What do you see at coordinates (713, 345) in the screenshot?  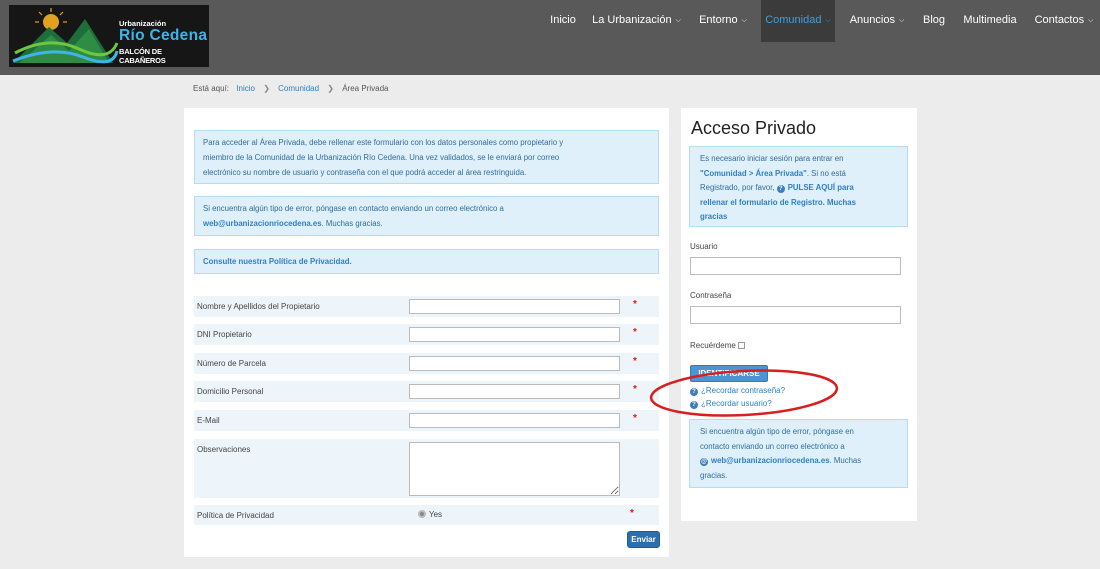 I see `remember-label: Recuérdeme` at bounding box center [713, 345].